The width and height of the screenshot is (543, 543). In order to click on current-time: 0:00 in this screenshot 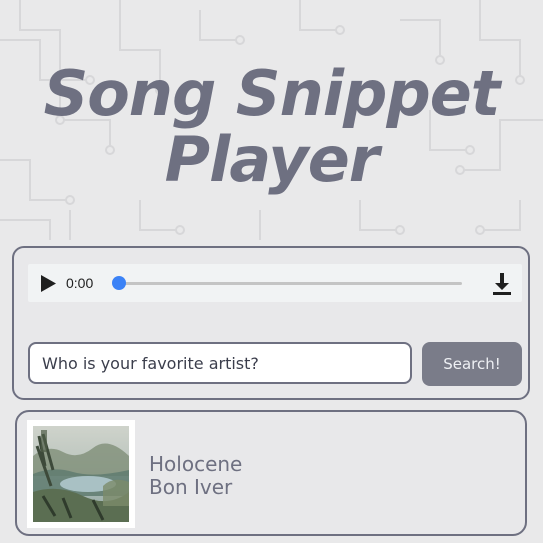, I will do `click(80, 283)`.